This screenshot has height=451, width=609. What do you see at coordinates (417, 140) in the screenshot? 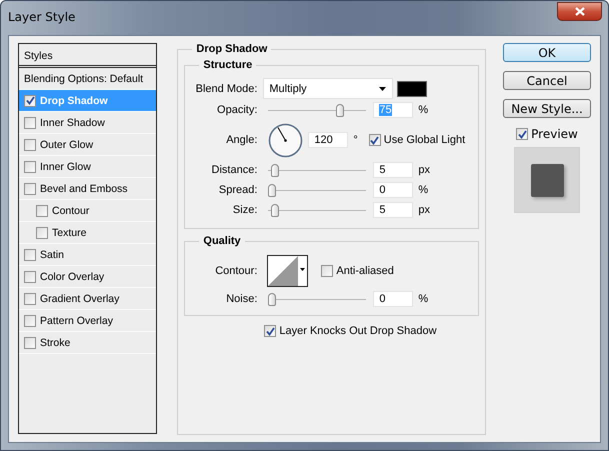
I see `global-light-option: Use Global Light` at bounding box center [417, 140].